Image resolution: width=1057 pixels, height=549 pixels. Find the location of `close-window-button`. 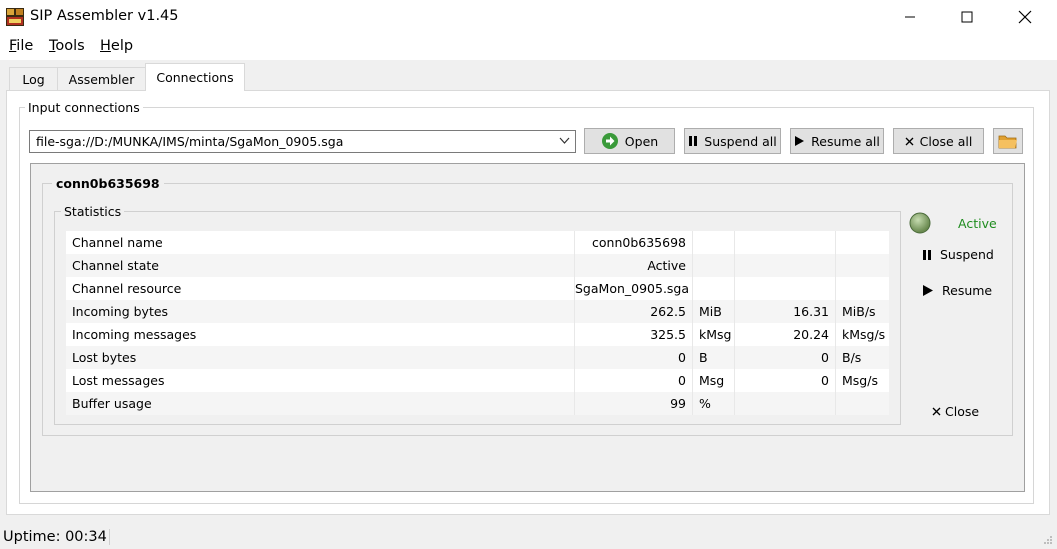

close-window-button is located at coordinates (1025, 17).